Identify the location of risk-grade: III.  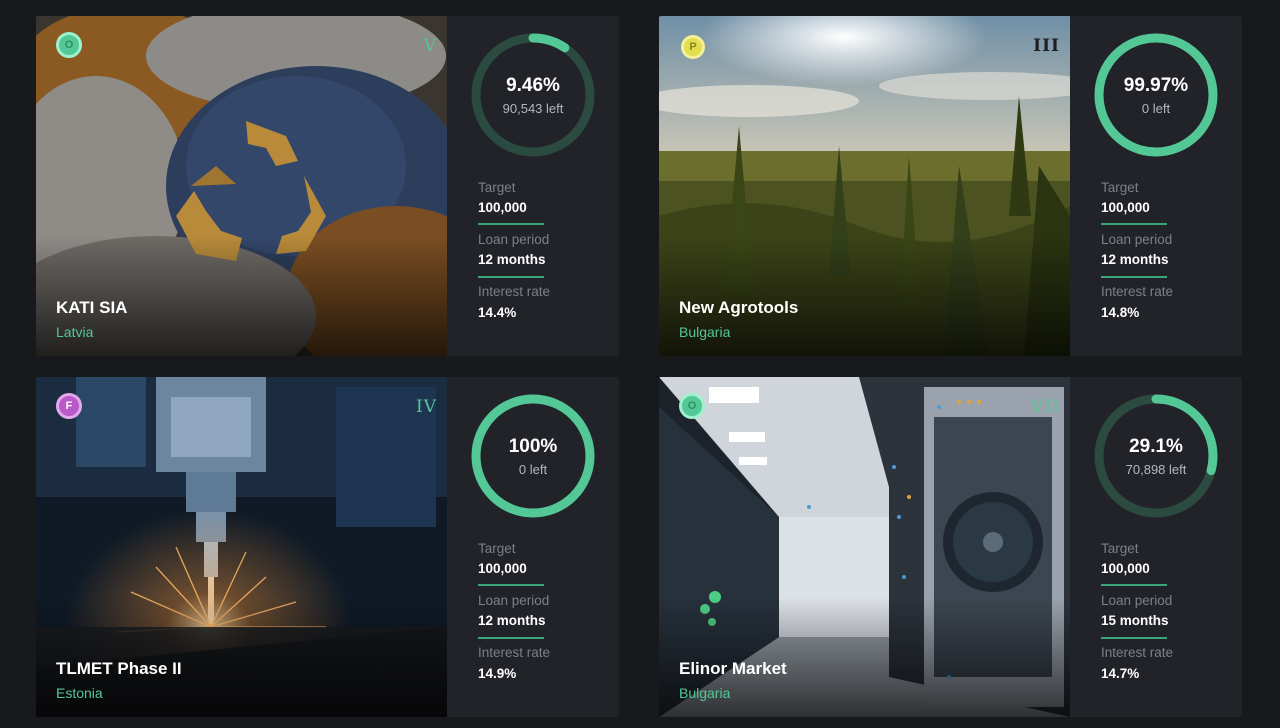
(1046, 46).